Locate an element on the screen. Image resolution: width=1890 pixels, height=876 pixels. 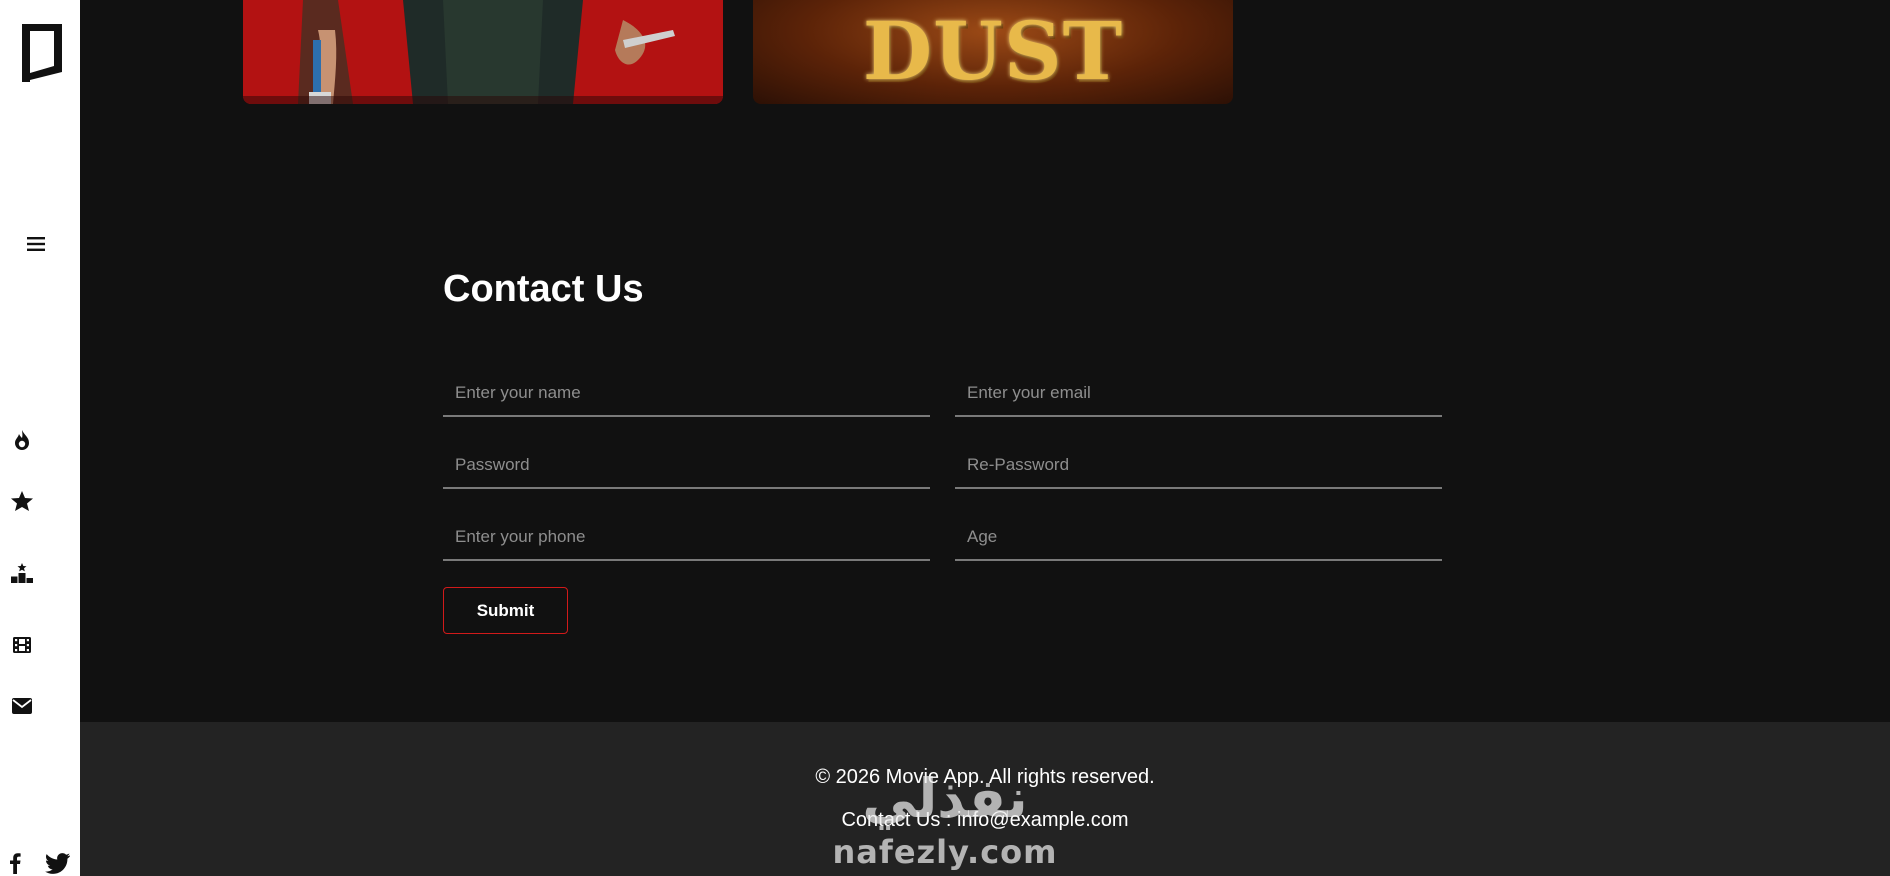
ranking-icon is located at coordinates (22, 573).